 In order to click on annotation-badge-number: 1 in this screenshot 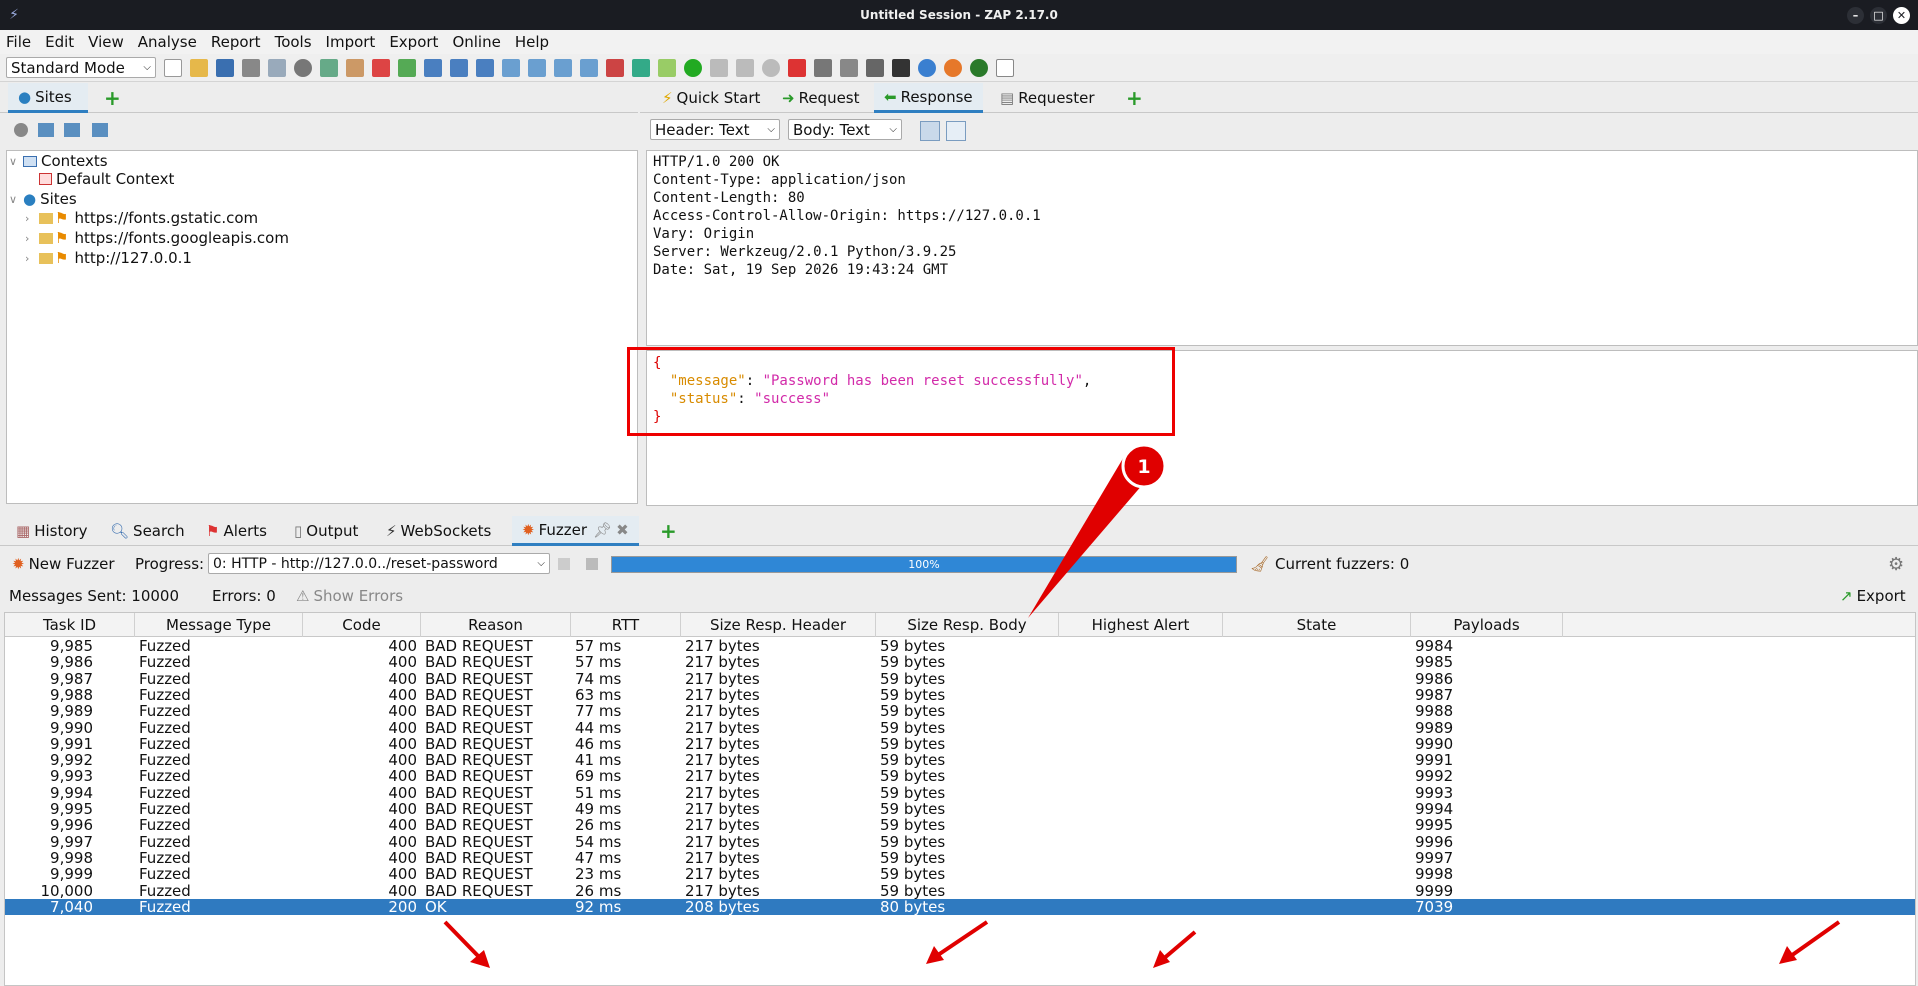, I will do `click(1143, 467)`.